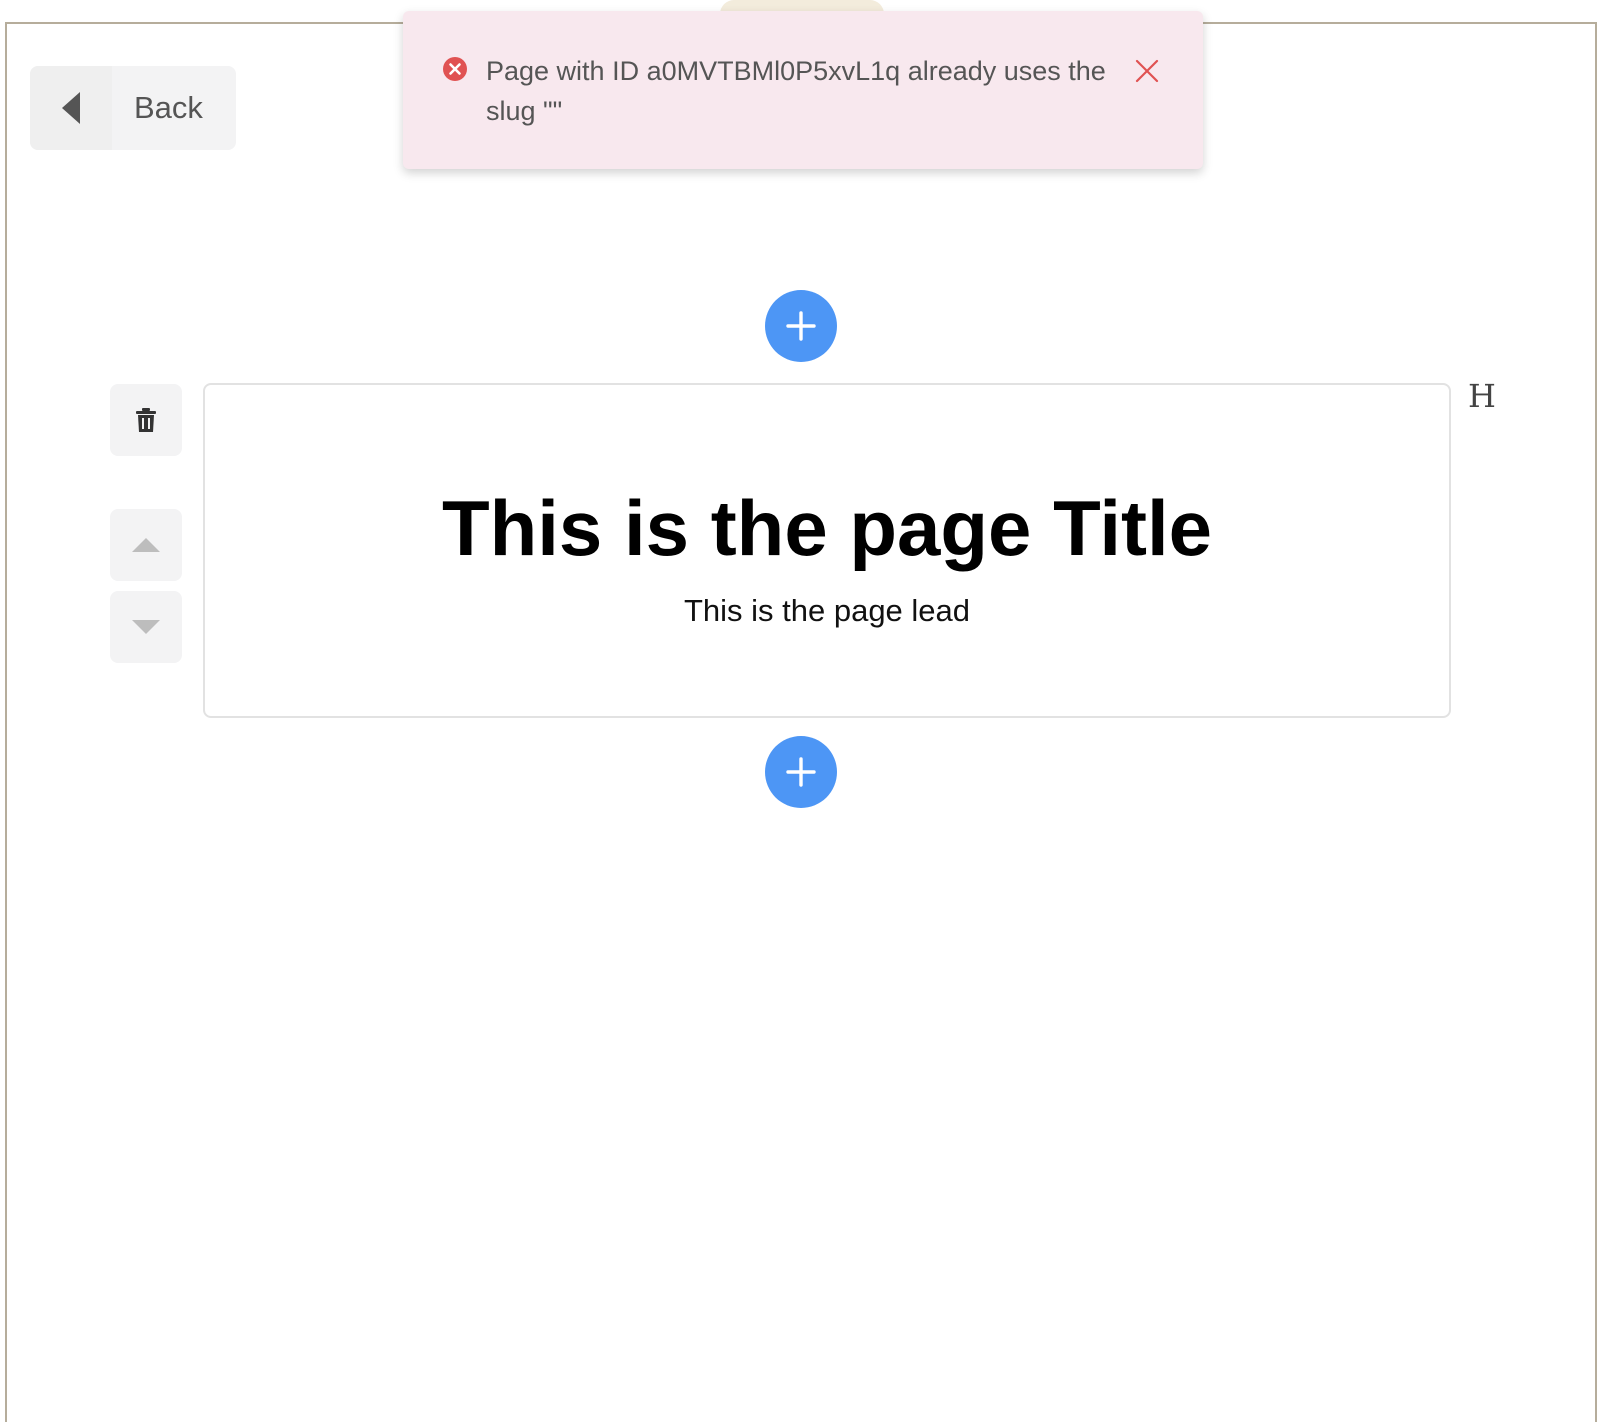 The image size is (1602, 1422). I want to click on back-icon-box, so click(71, 108).